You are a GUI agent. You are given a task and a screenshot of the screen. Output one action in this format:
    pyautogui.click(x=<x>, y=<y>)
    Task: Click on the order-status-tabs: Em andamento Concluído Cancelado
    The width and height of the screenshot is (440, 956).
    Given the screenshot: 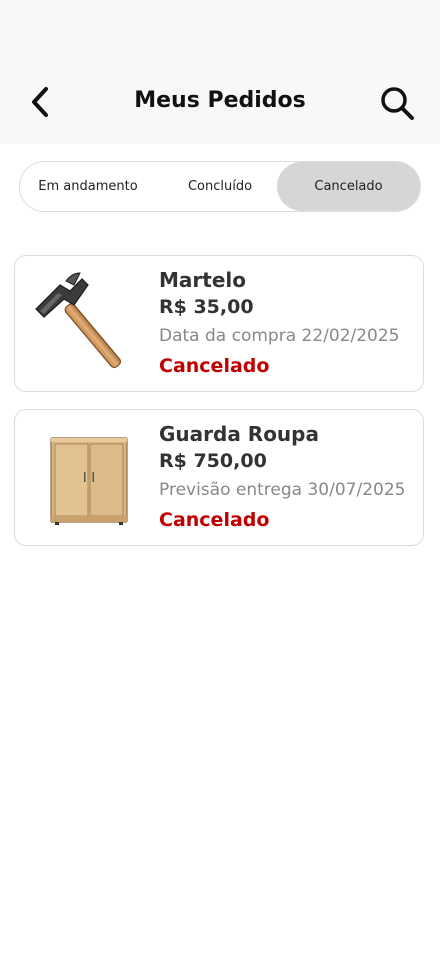 What is the action you would take?
    pyautogui.click(x=220, y=186)
    